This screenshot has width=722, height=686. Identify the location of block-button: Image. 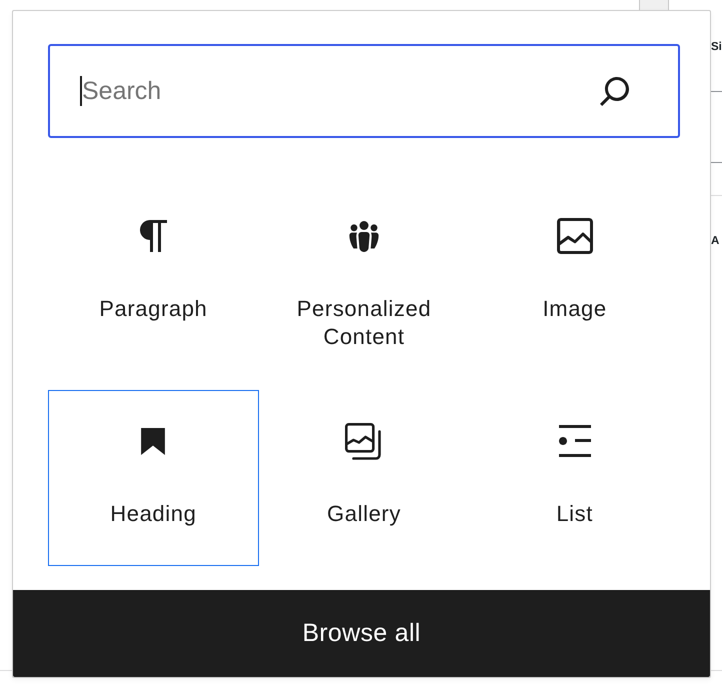
(574, 287).